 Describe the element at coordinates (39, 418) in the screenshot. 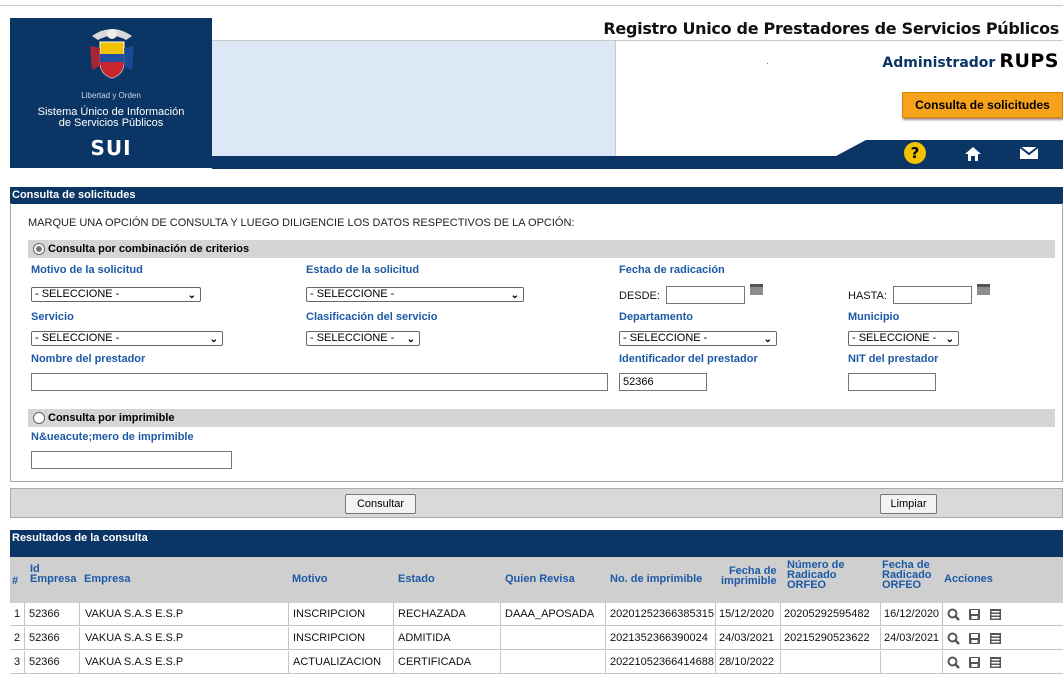

I see `imprimible-radio` at that location.